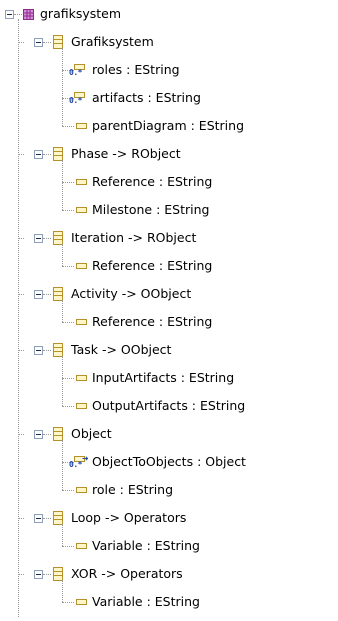 The height and width of the screenshot is (621, 338). Describe the element at coordinates (131, 294) in the screenshot. I see `class-label: Activity -> OObject` at that location.